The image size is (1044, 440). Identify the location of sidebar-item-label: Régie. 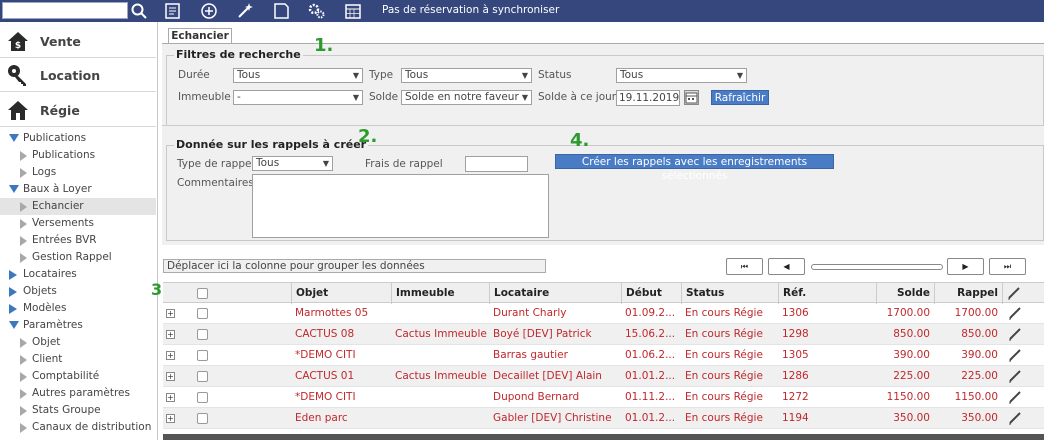
(60, 110).